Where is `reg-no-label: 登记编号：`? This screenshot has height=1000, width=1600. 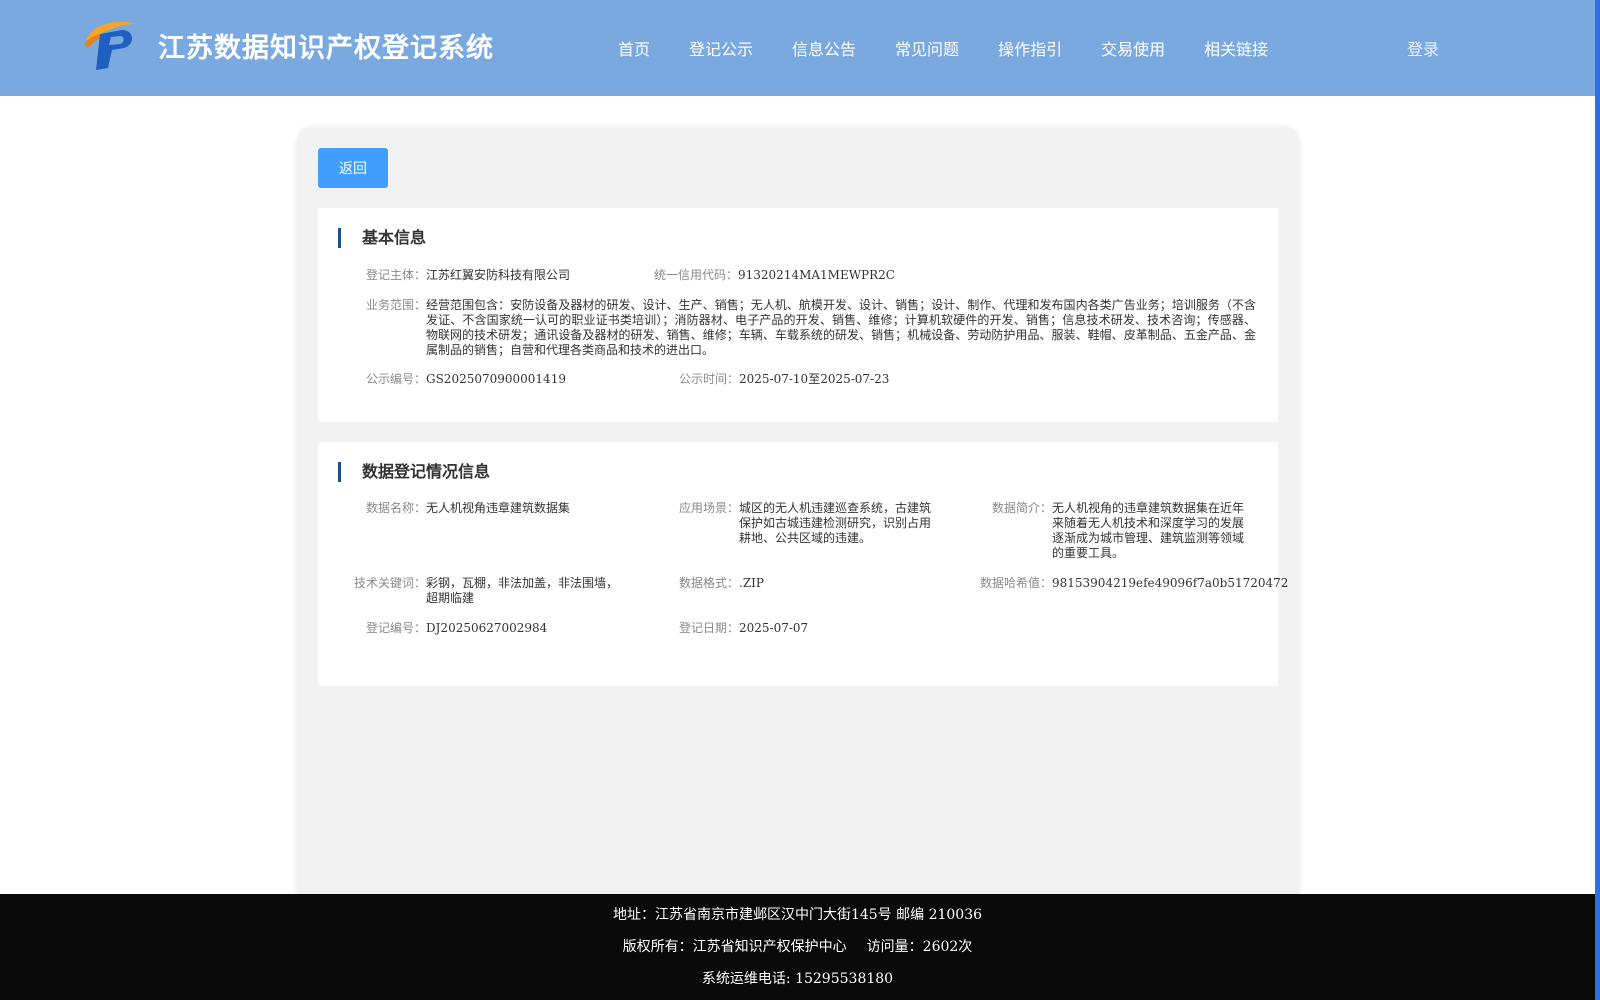
reg-no-label: 登记编号： is located at coordinates (396, 628).